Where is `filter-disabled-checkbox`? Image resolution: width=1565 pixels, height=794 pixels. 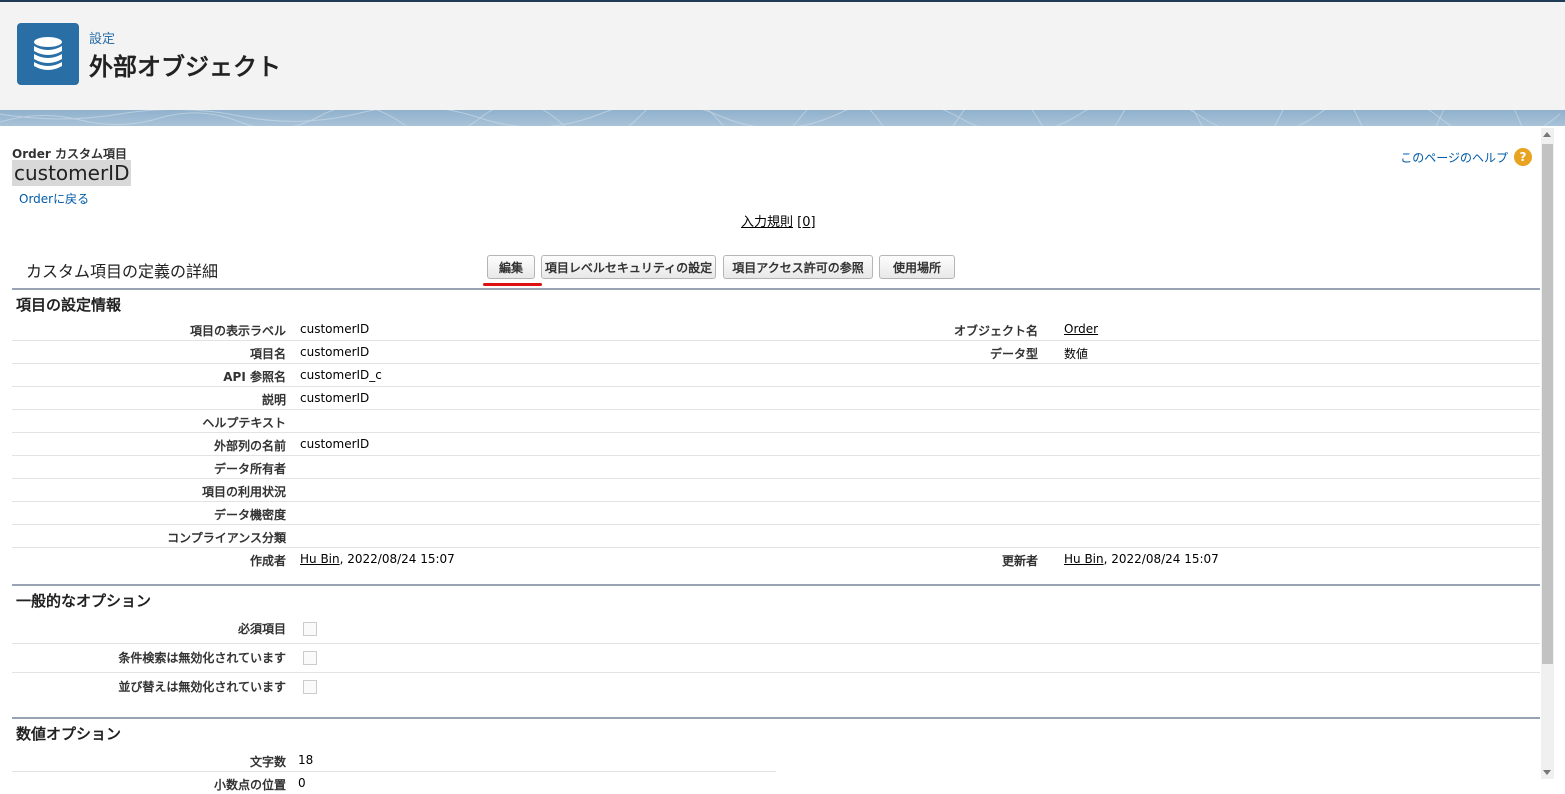
filter-disabled-checkbox is located at coordinates (310, 658).